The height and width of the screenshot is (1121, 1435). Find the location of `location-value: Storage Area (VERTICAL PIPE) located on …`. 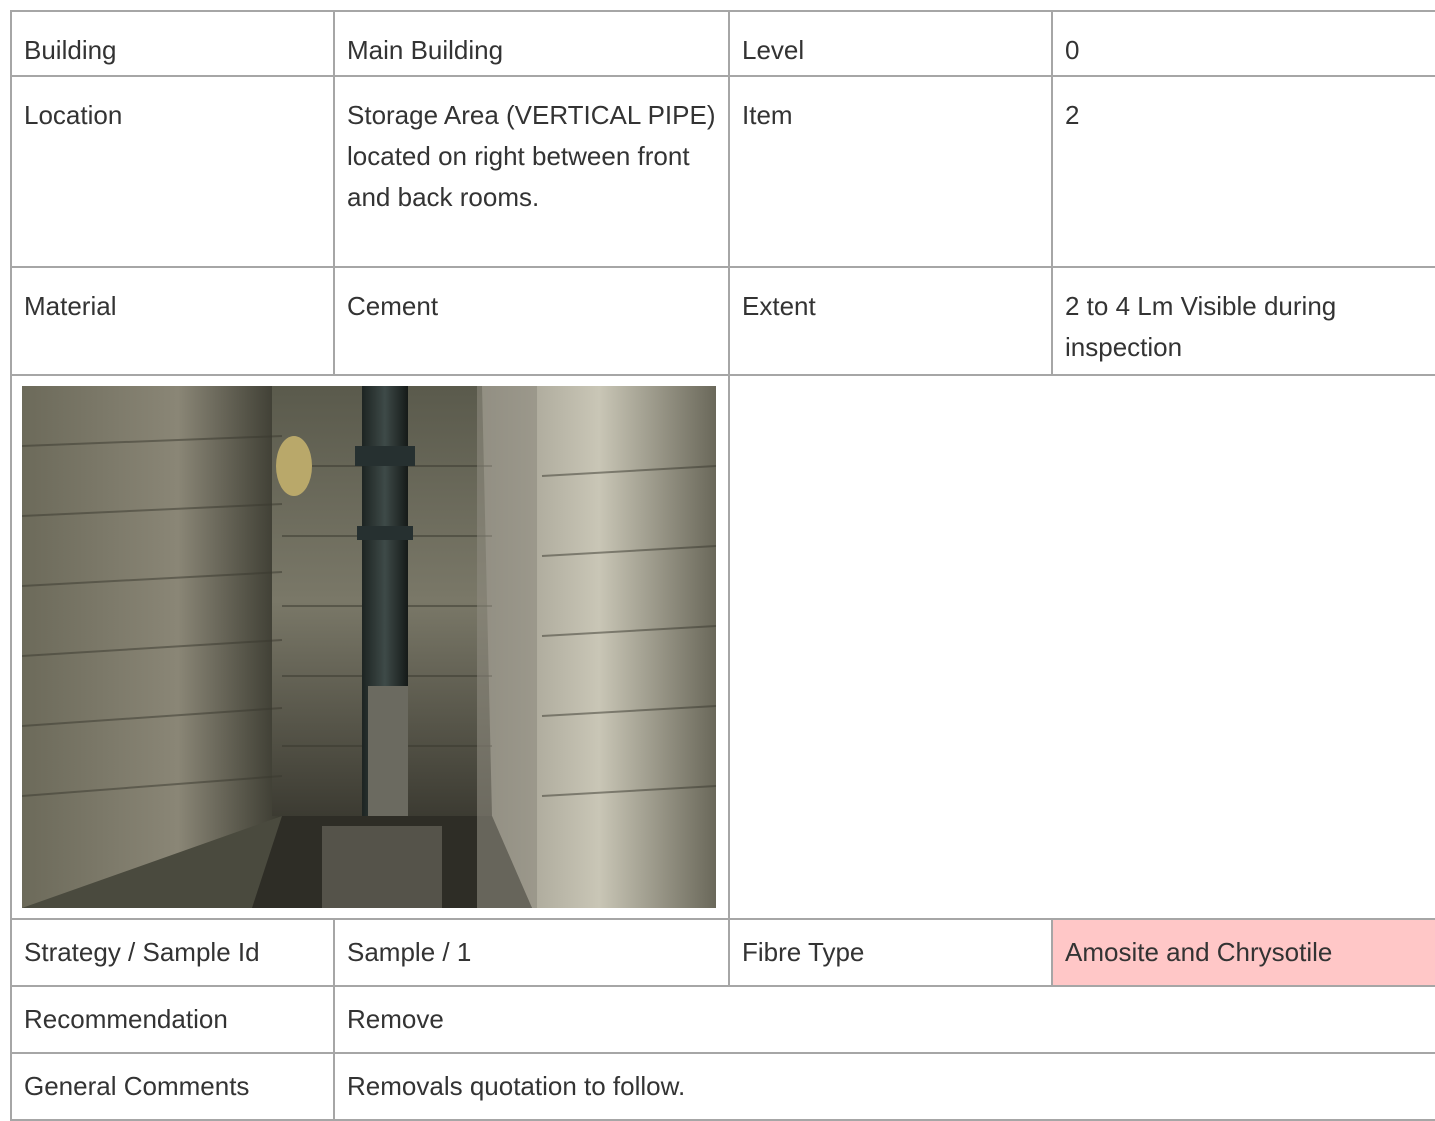

location-value: Storage Area (VERTICAL PIPE) located on … is located at coordinates (531, 171).